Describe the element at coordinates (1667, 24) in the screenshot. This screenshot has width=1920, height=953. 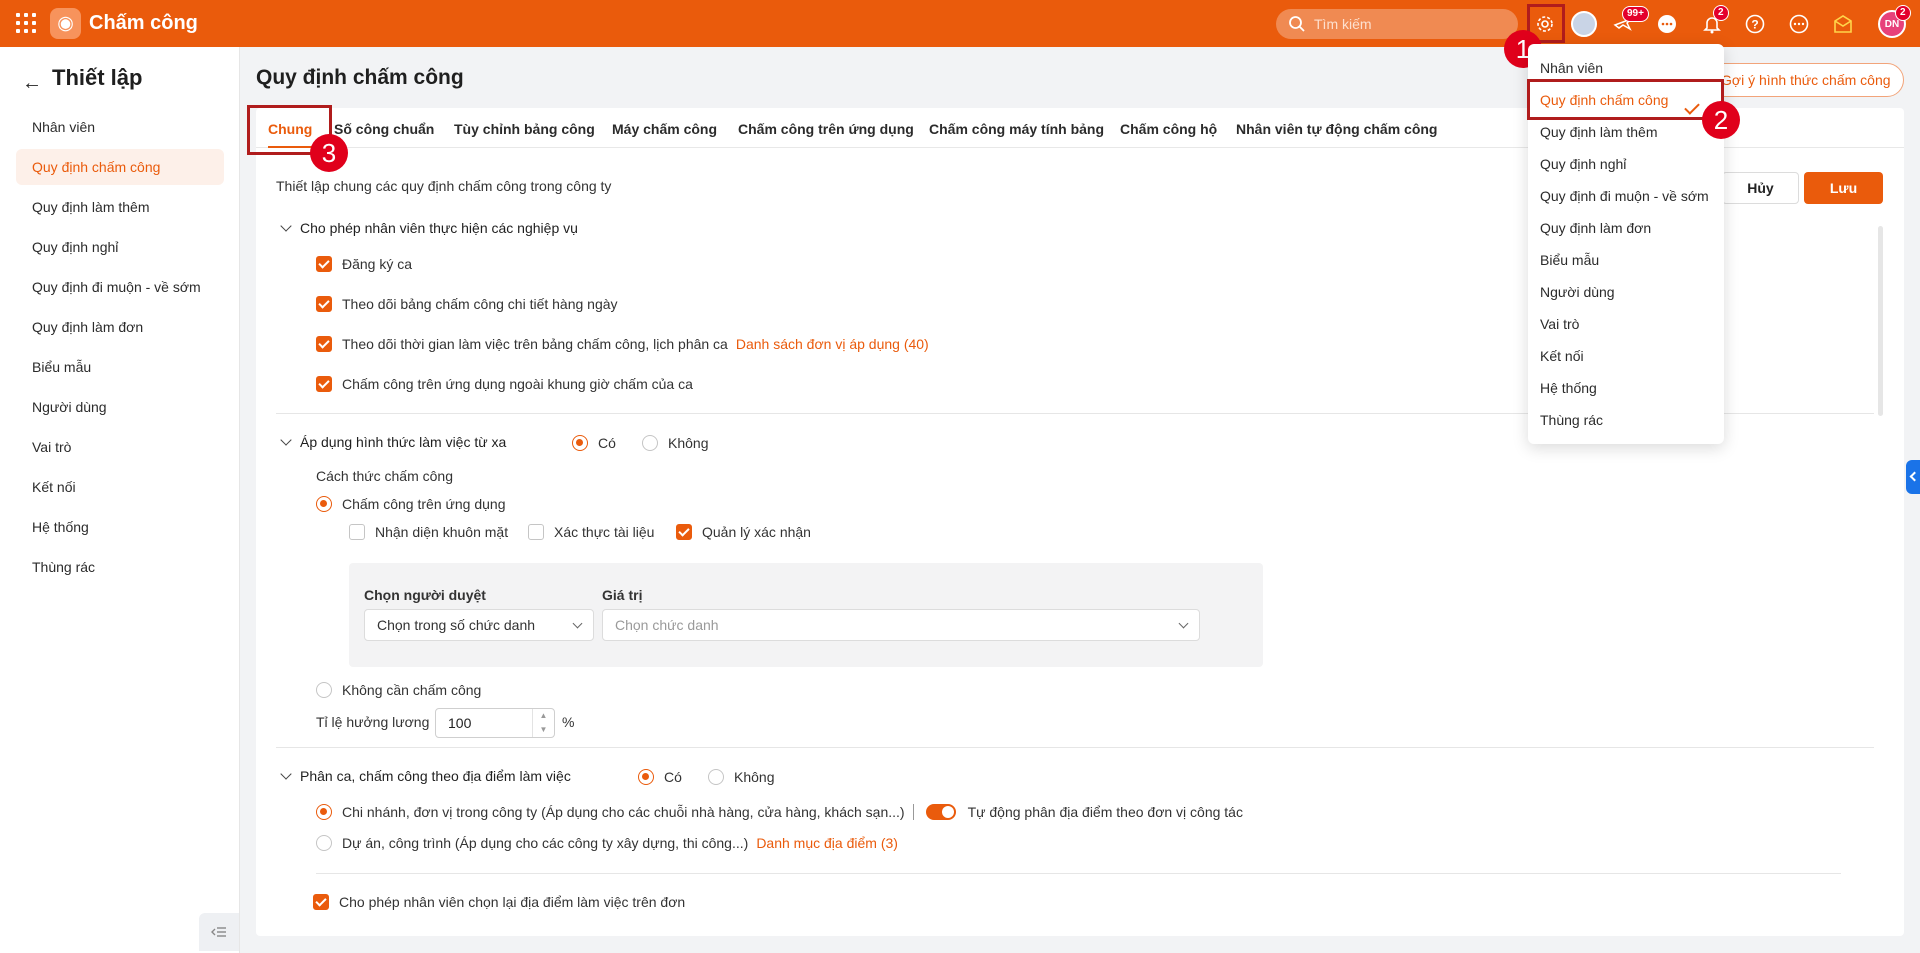
I see `chat-icon` at that location.